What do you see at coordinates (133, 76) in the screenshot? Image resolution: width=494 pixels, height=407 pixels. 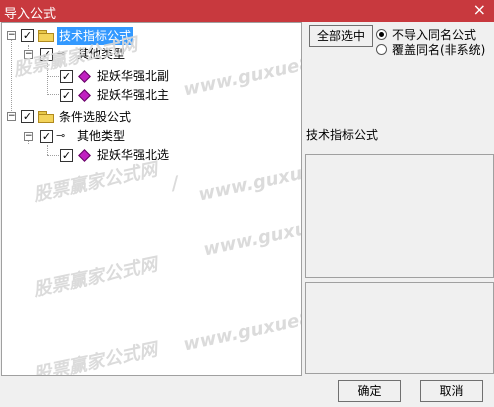 I see `tree-node-label: 捉妖华强北副` at bounding box center [133, 76].